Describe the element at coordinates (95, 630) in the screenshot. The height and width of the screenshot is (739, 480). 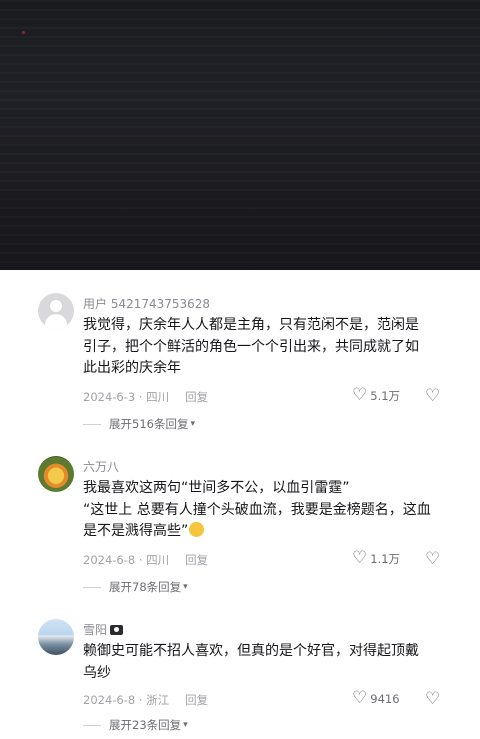
I see `comment-username-text: 雪阳` at that location.